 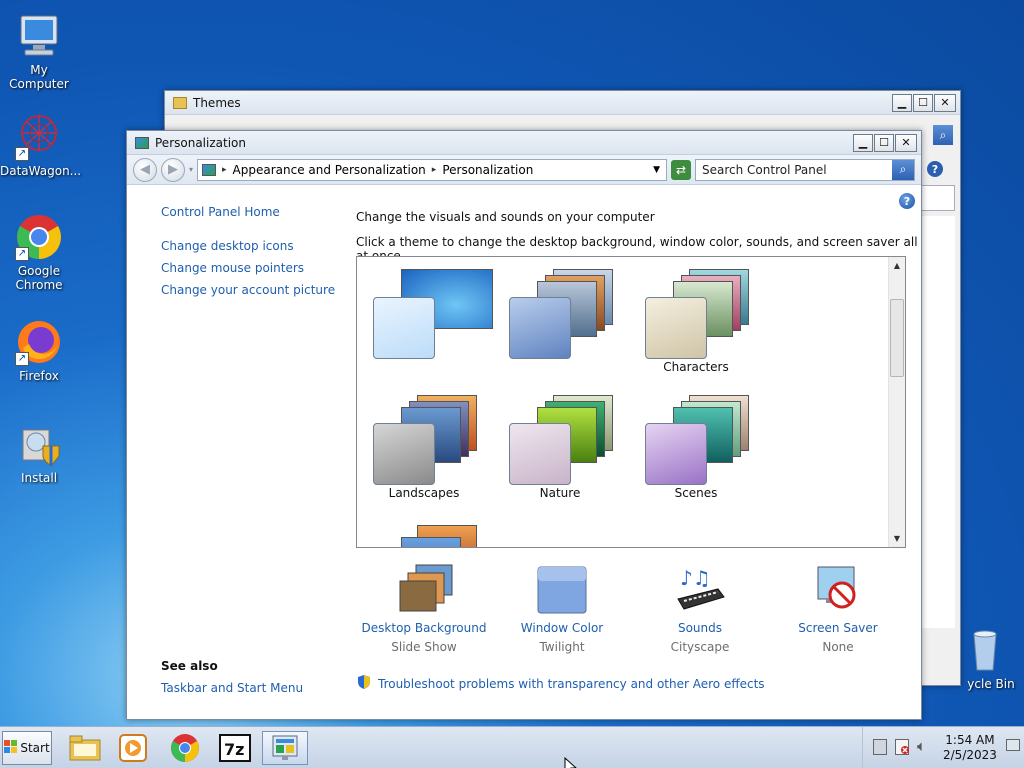 I want to click on desktop-icon-label: Install, so click(x=39, y=478).